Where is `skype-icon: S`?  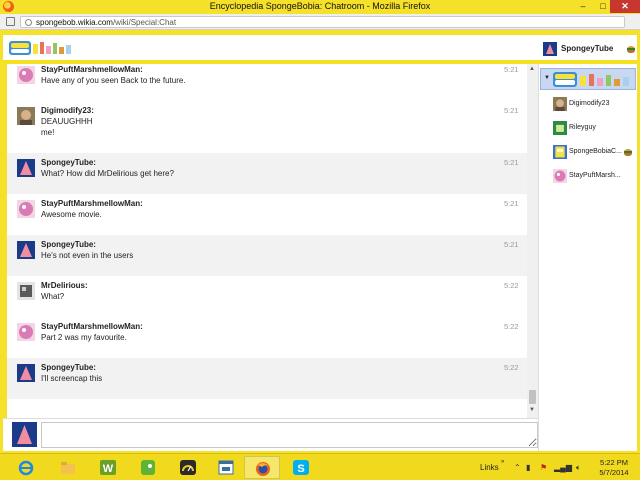 skype-icon: S is located at coordinates (301, 467).